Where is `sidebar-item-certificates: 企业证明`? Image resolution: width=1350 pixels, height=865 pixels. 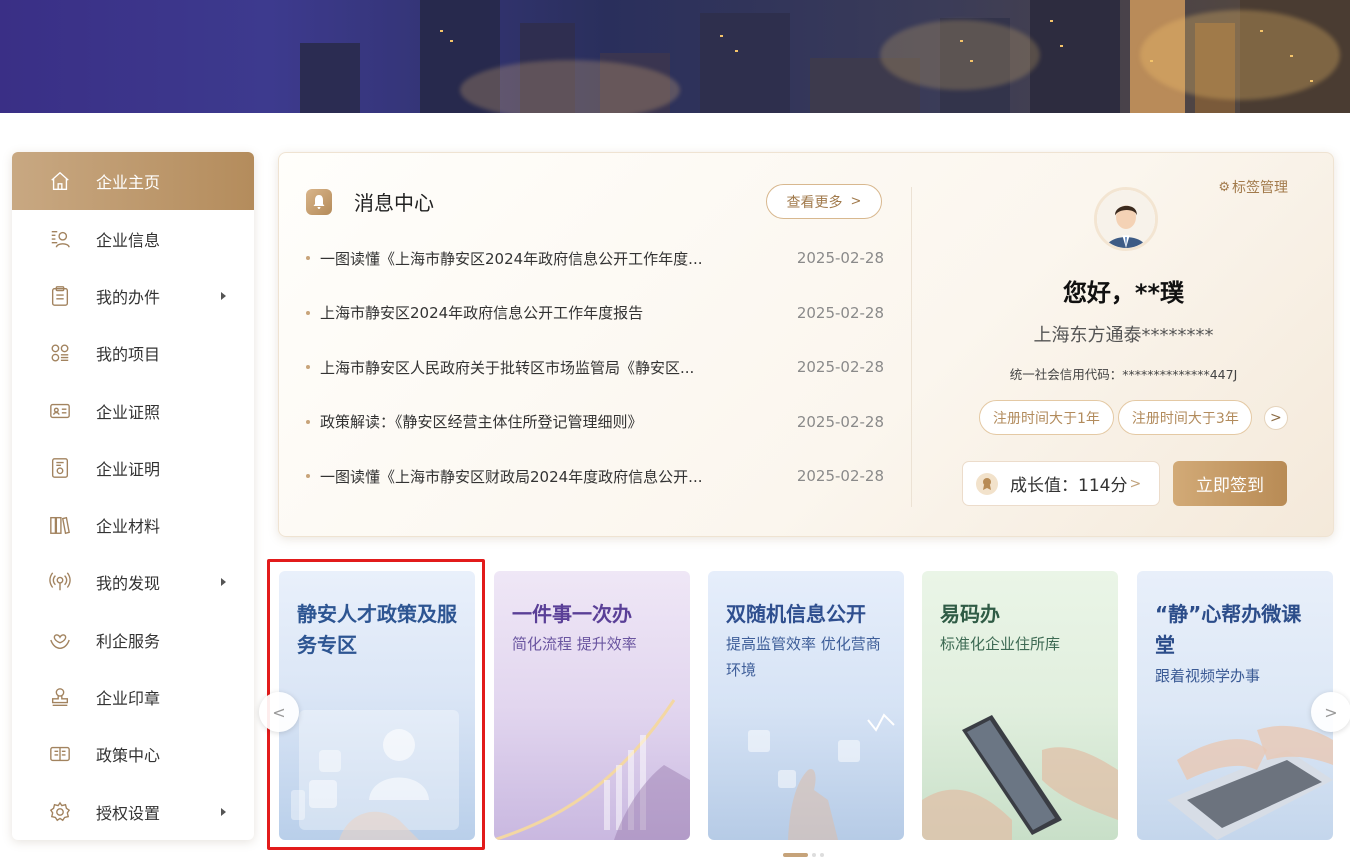 sidebar-item-certificates: 企业证明 is located at coordinates (133, 467).